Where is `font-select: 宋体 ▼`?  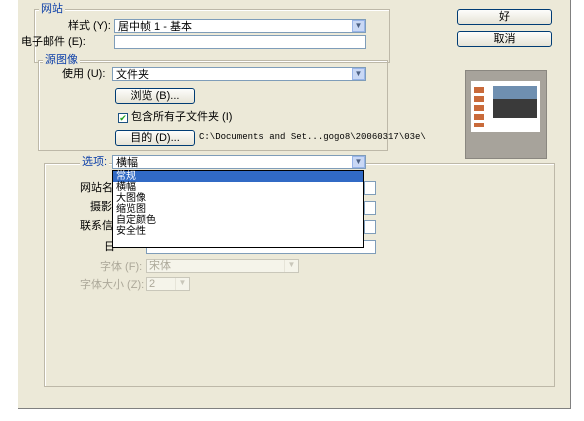
font-select: 宋体 ▼ is located at coordinates (222, 266).